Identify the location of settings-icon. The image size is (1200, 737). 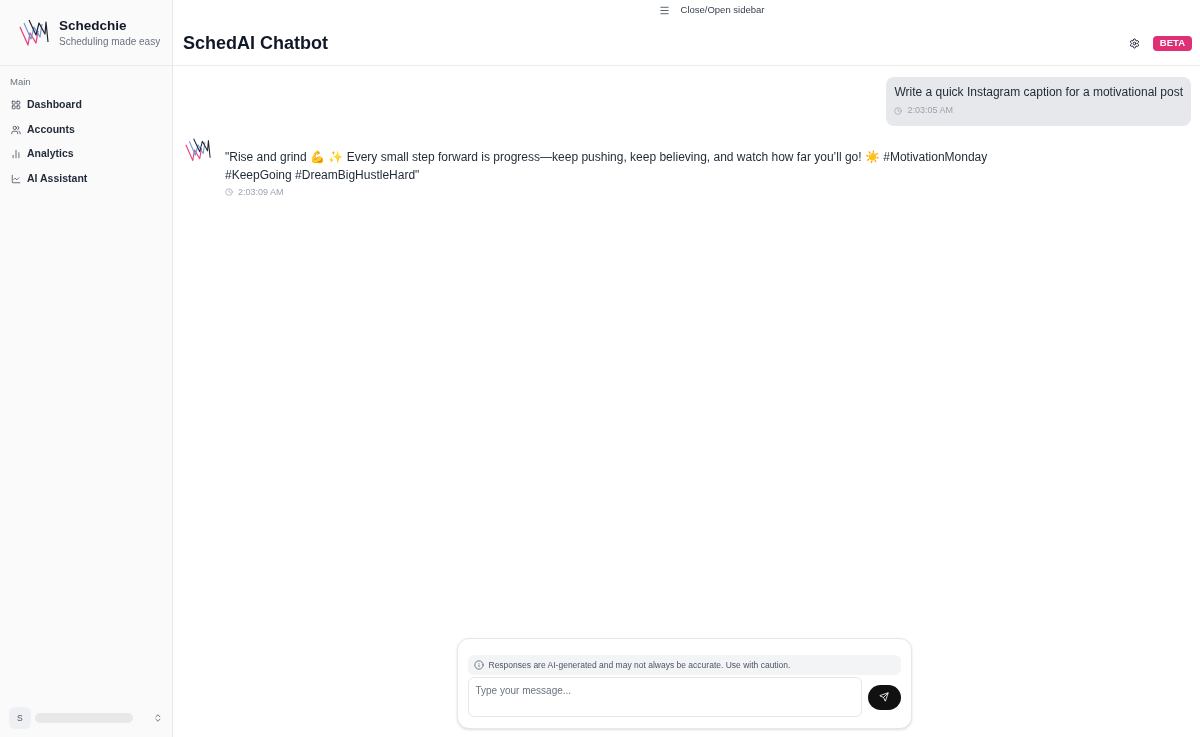
(1134, 43).